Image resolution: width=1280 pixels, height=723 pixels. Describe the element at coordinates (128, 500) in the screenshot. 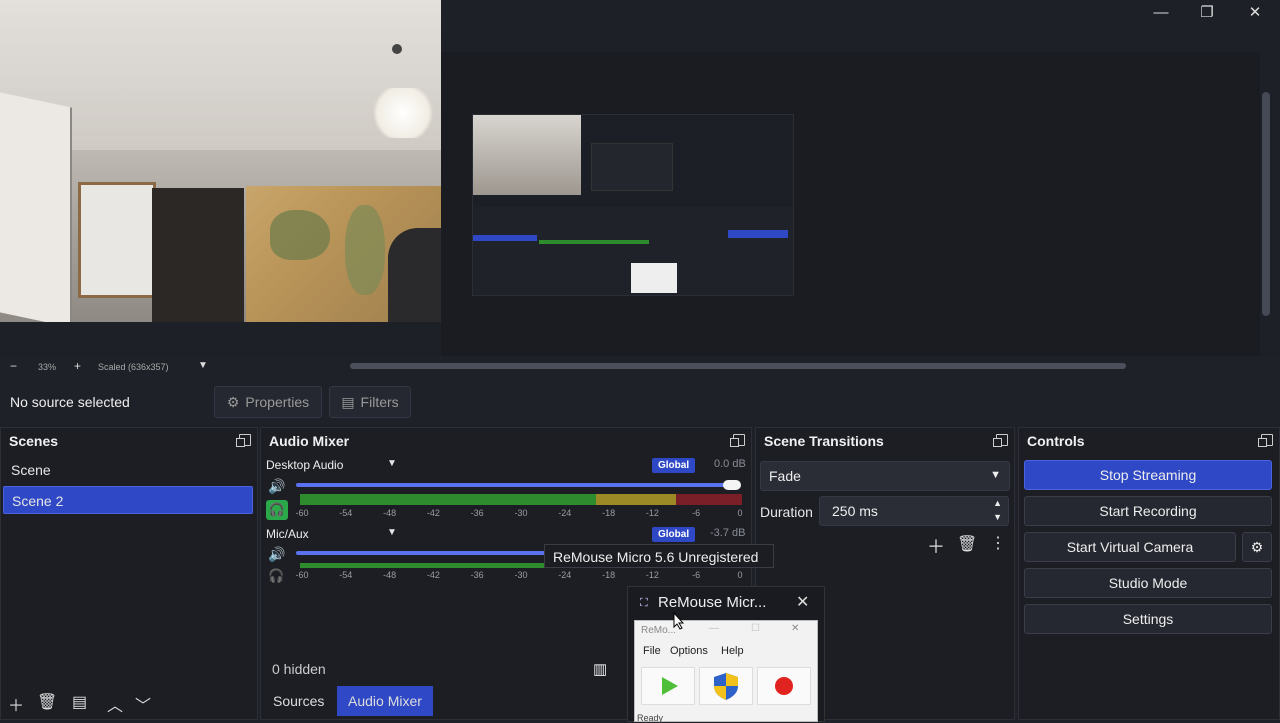

I see `scene-item-selected: Scene 2` at that location.